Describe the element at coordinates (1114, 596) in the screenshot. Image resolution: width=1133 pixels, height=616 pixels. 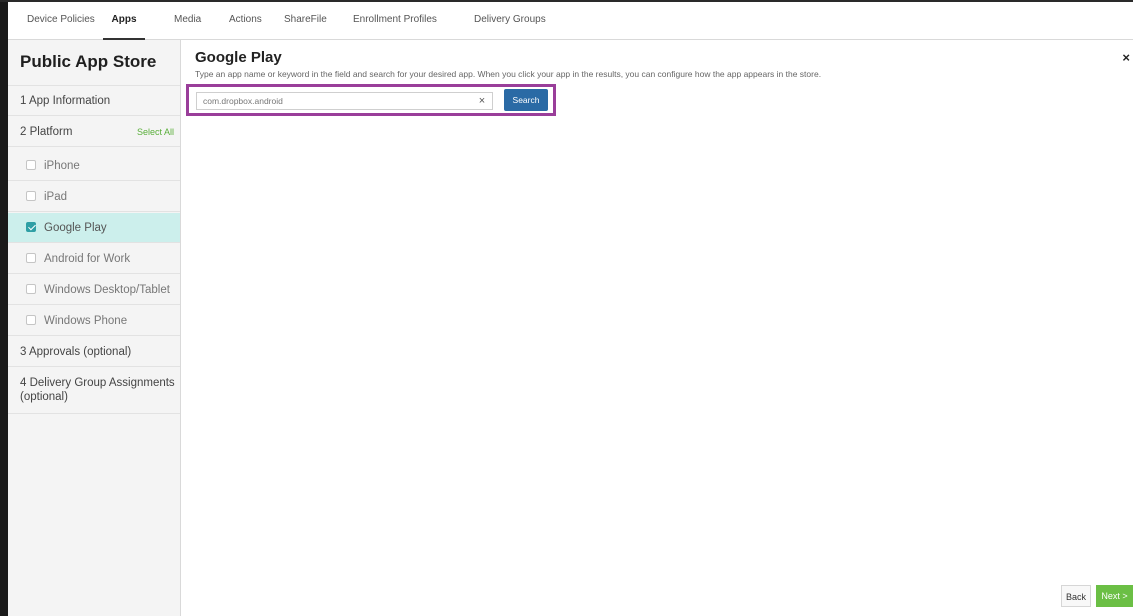
I see `next-button: Next >` at that location.